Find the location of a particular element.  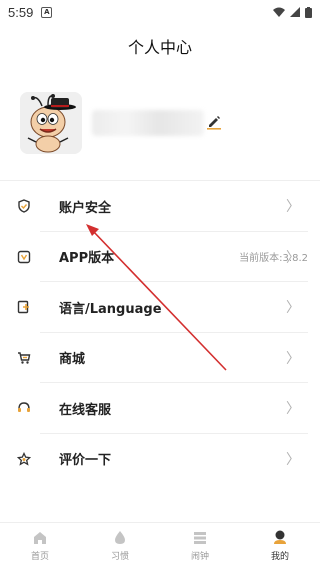

menu-item-label: 商城 is located at coordinates (72, 360).